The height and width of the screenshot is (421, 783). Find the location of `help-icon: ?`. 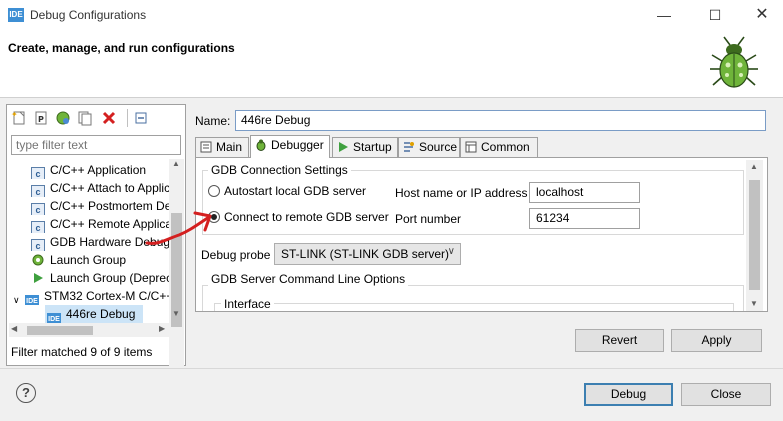

help-icon: ? is located at coordinates (26, 393).